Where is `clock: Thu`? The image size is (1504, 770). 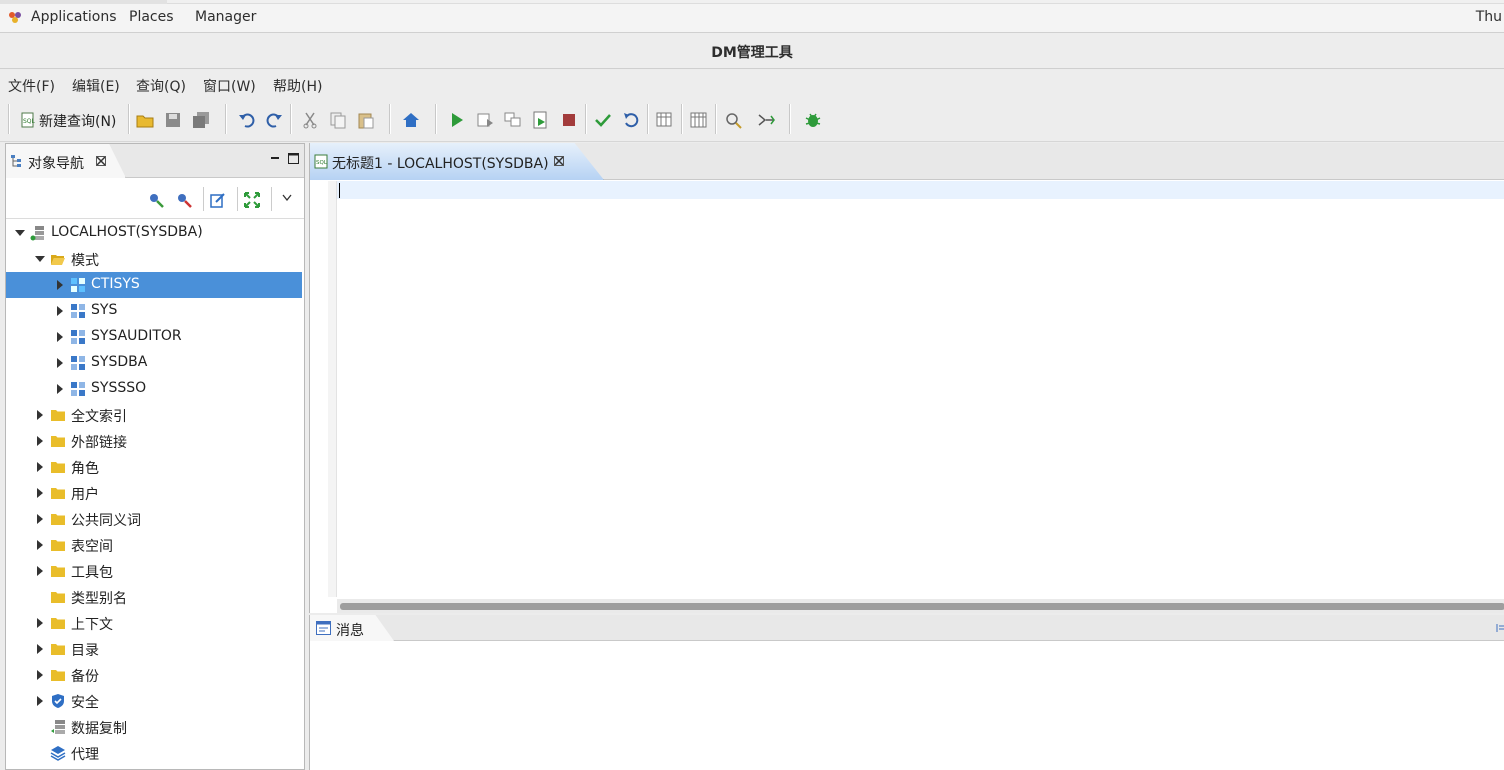 clock: Thu is located at coordinates (1489, 17).